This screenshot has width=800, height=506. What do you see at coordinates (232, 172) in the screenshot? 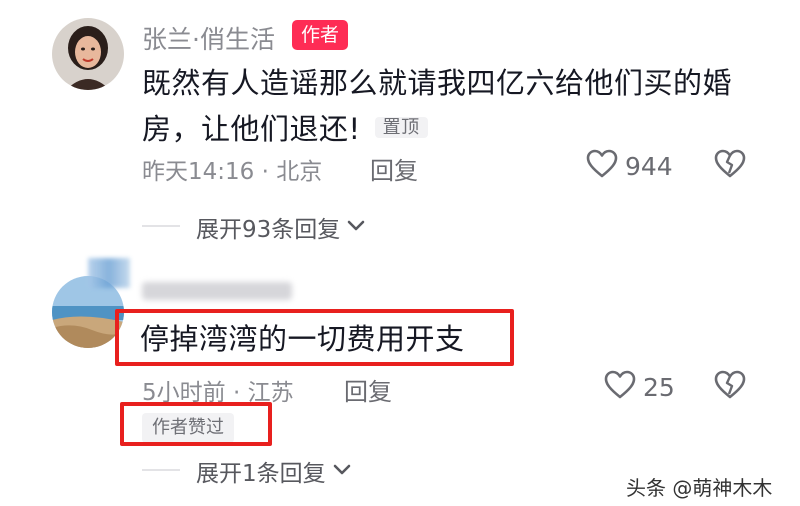
I see `comment-time-location: 昨天14:16 · 北京` at bounding box center [232, 172].